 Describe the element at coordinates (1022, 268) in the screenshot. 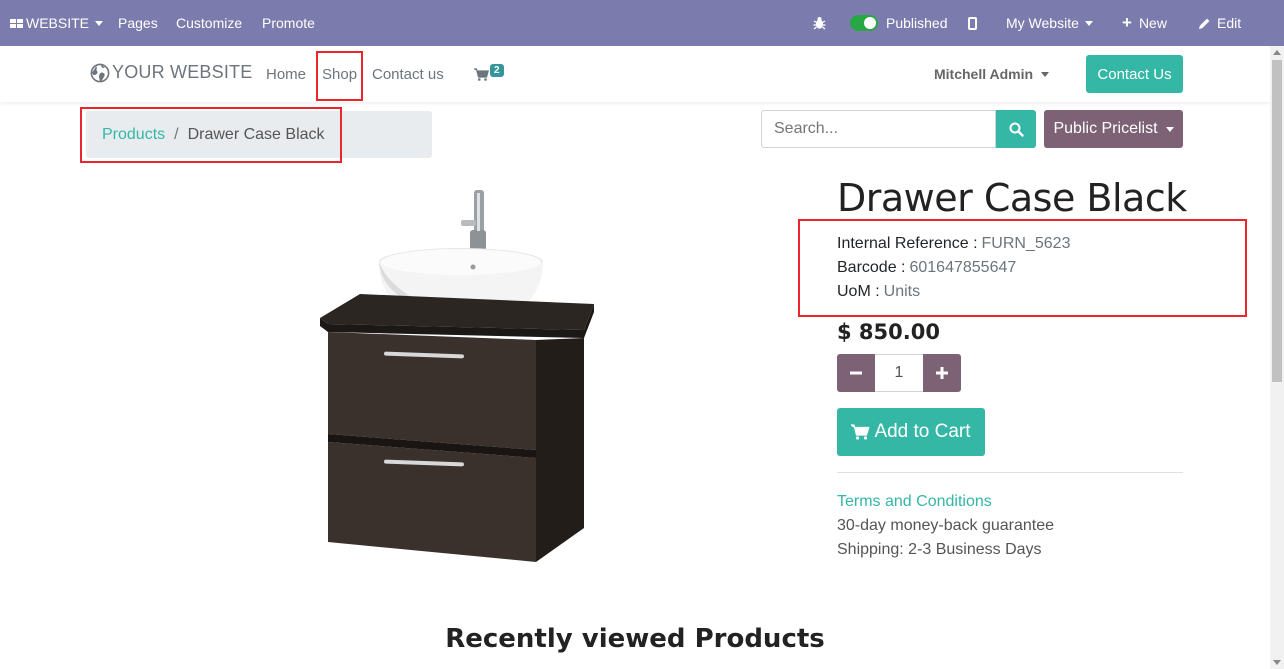

I see `highlight-product-attributes` at that location.